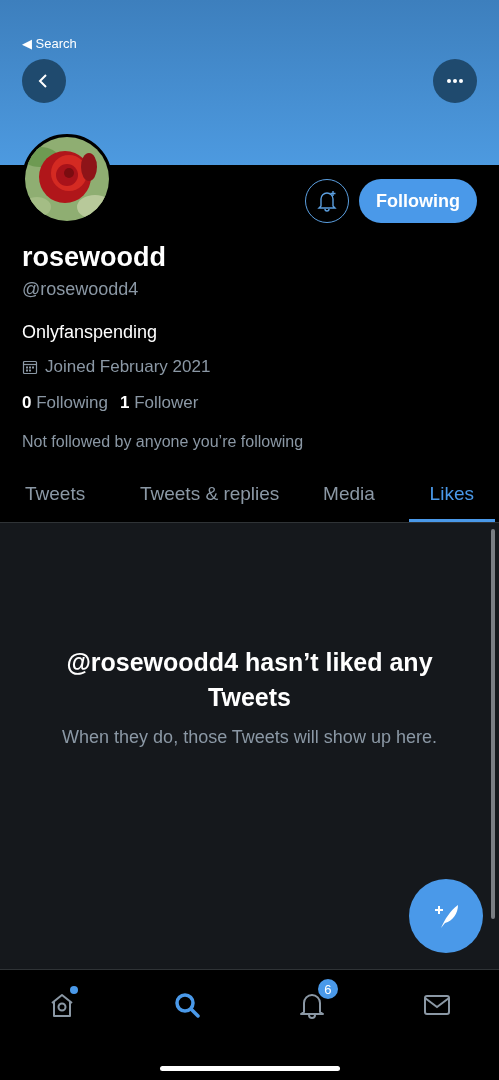 The height and width of the screenshot is (1080, 499). Describe the element at coordinates (49, 43) in the screenshot. I see `back-link: ◀ Search` at that location.